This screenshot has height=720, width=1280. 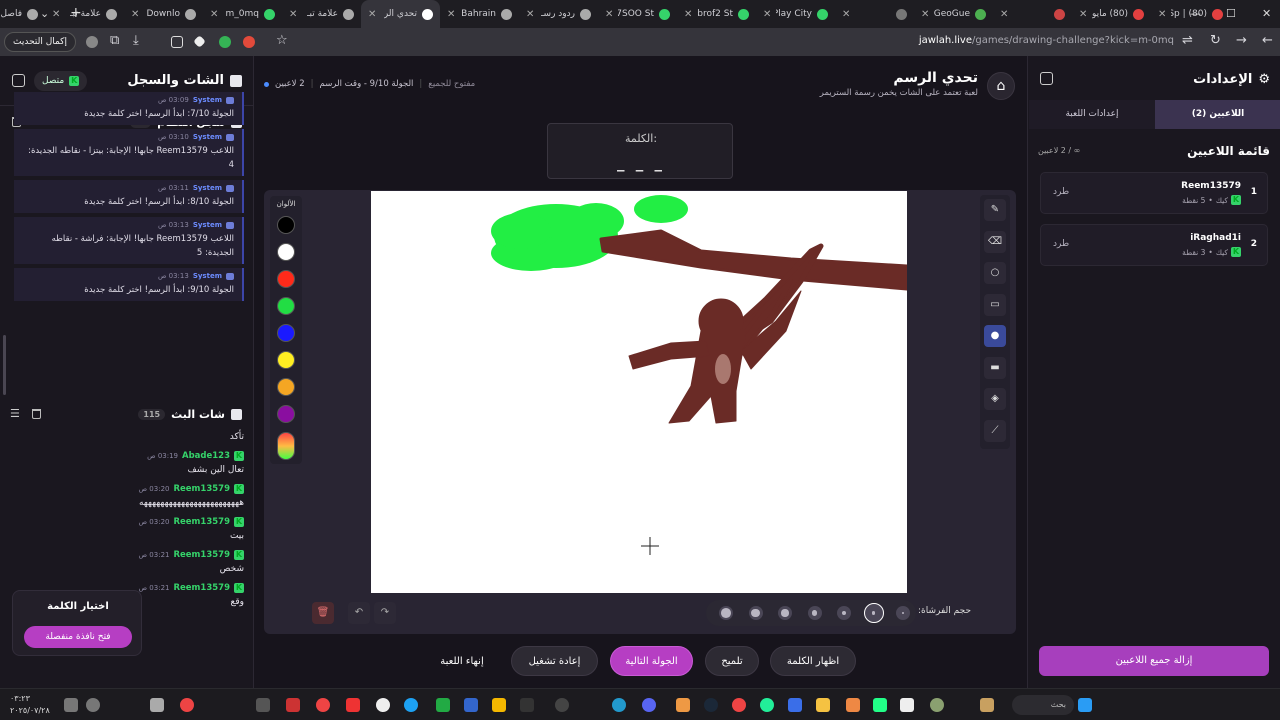 I want to click on browser-tab: (80) مايو ✕, so click(x=1111, y=14).